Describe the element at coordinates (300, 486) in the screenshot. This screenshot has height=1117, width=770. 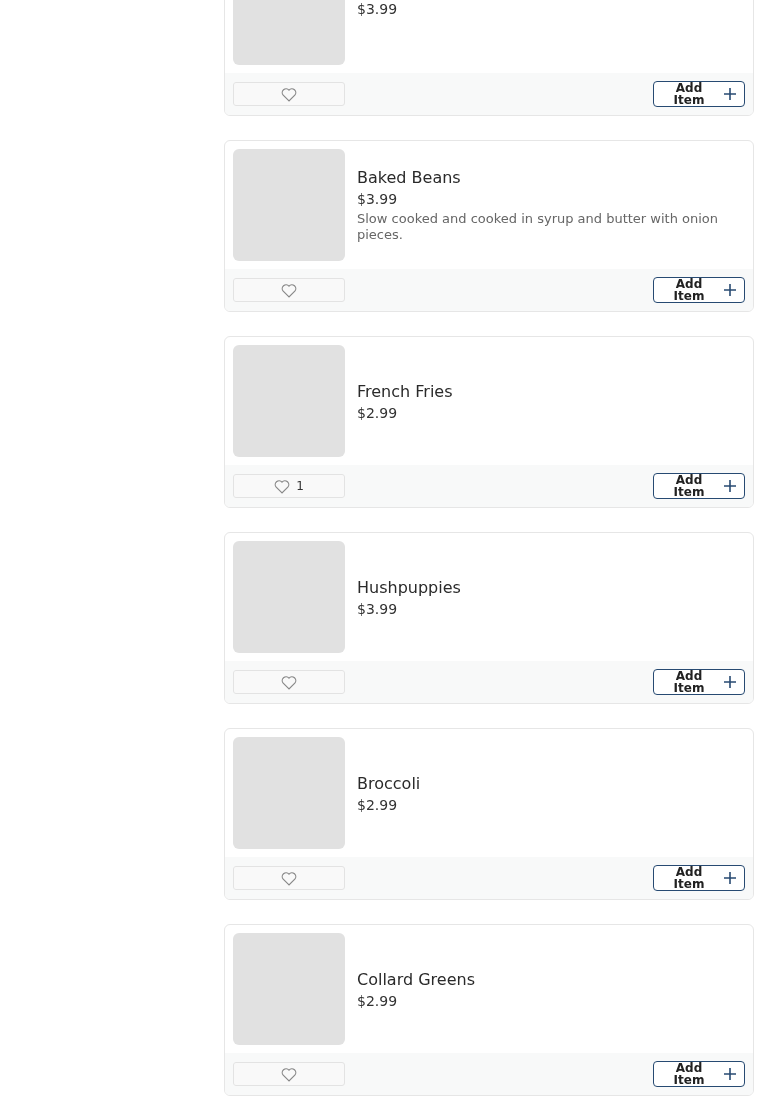
I see `like-count: 1` at that location.